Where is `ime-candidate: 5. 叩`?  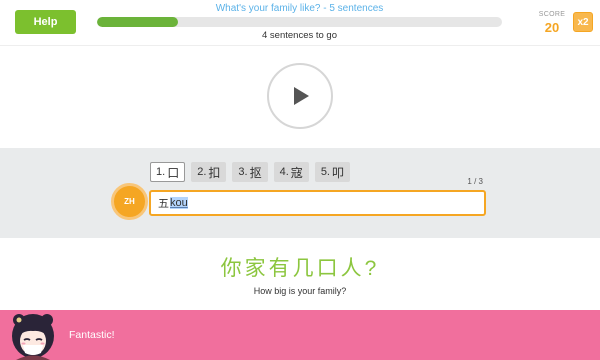 ime-candidate: 5. 叩 is located at coordinates (332, 172).